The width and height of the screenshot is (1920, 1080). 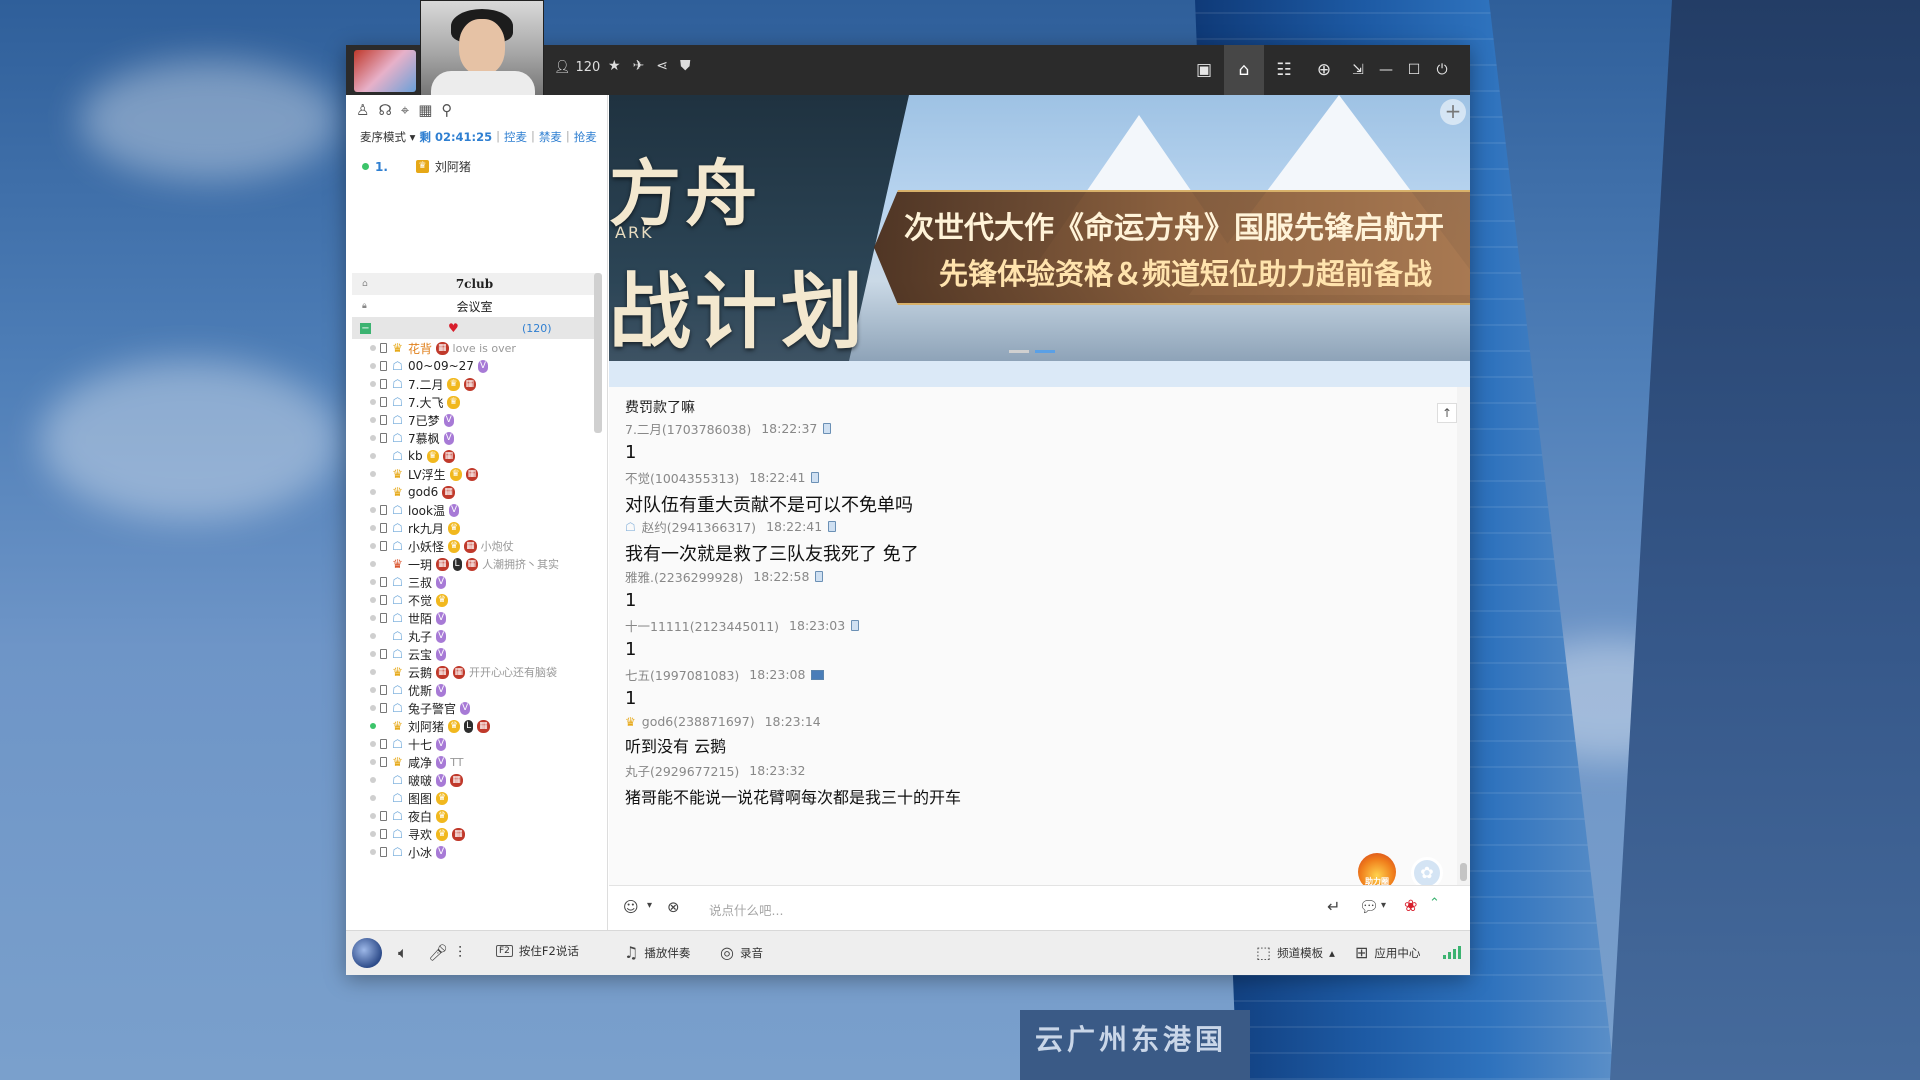 What do you see at coordinates (367, 953) in the screenshot?
I see `avatar` at bounding box center [367, 953].